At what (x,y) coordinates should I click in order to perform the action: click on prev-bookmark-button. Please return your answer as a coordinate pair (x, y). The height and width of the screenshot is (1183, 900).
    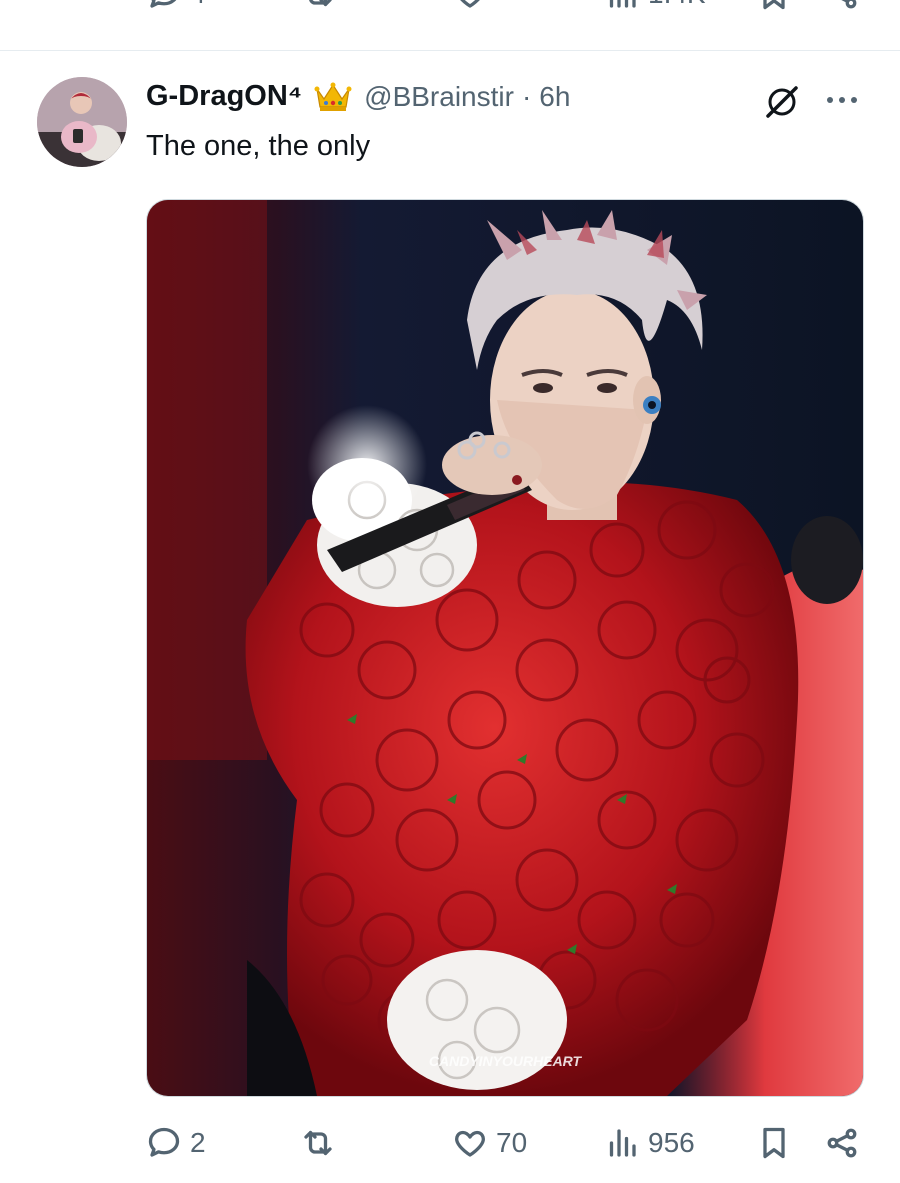
    Looking at the image, I should click on (774, 6).